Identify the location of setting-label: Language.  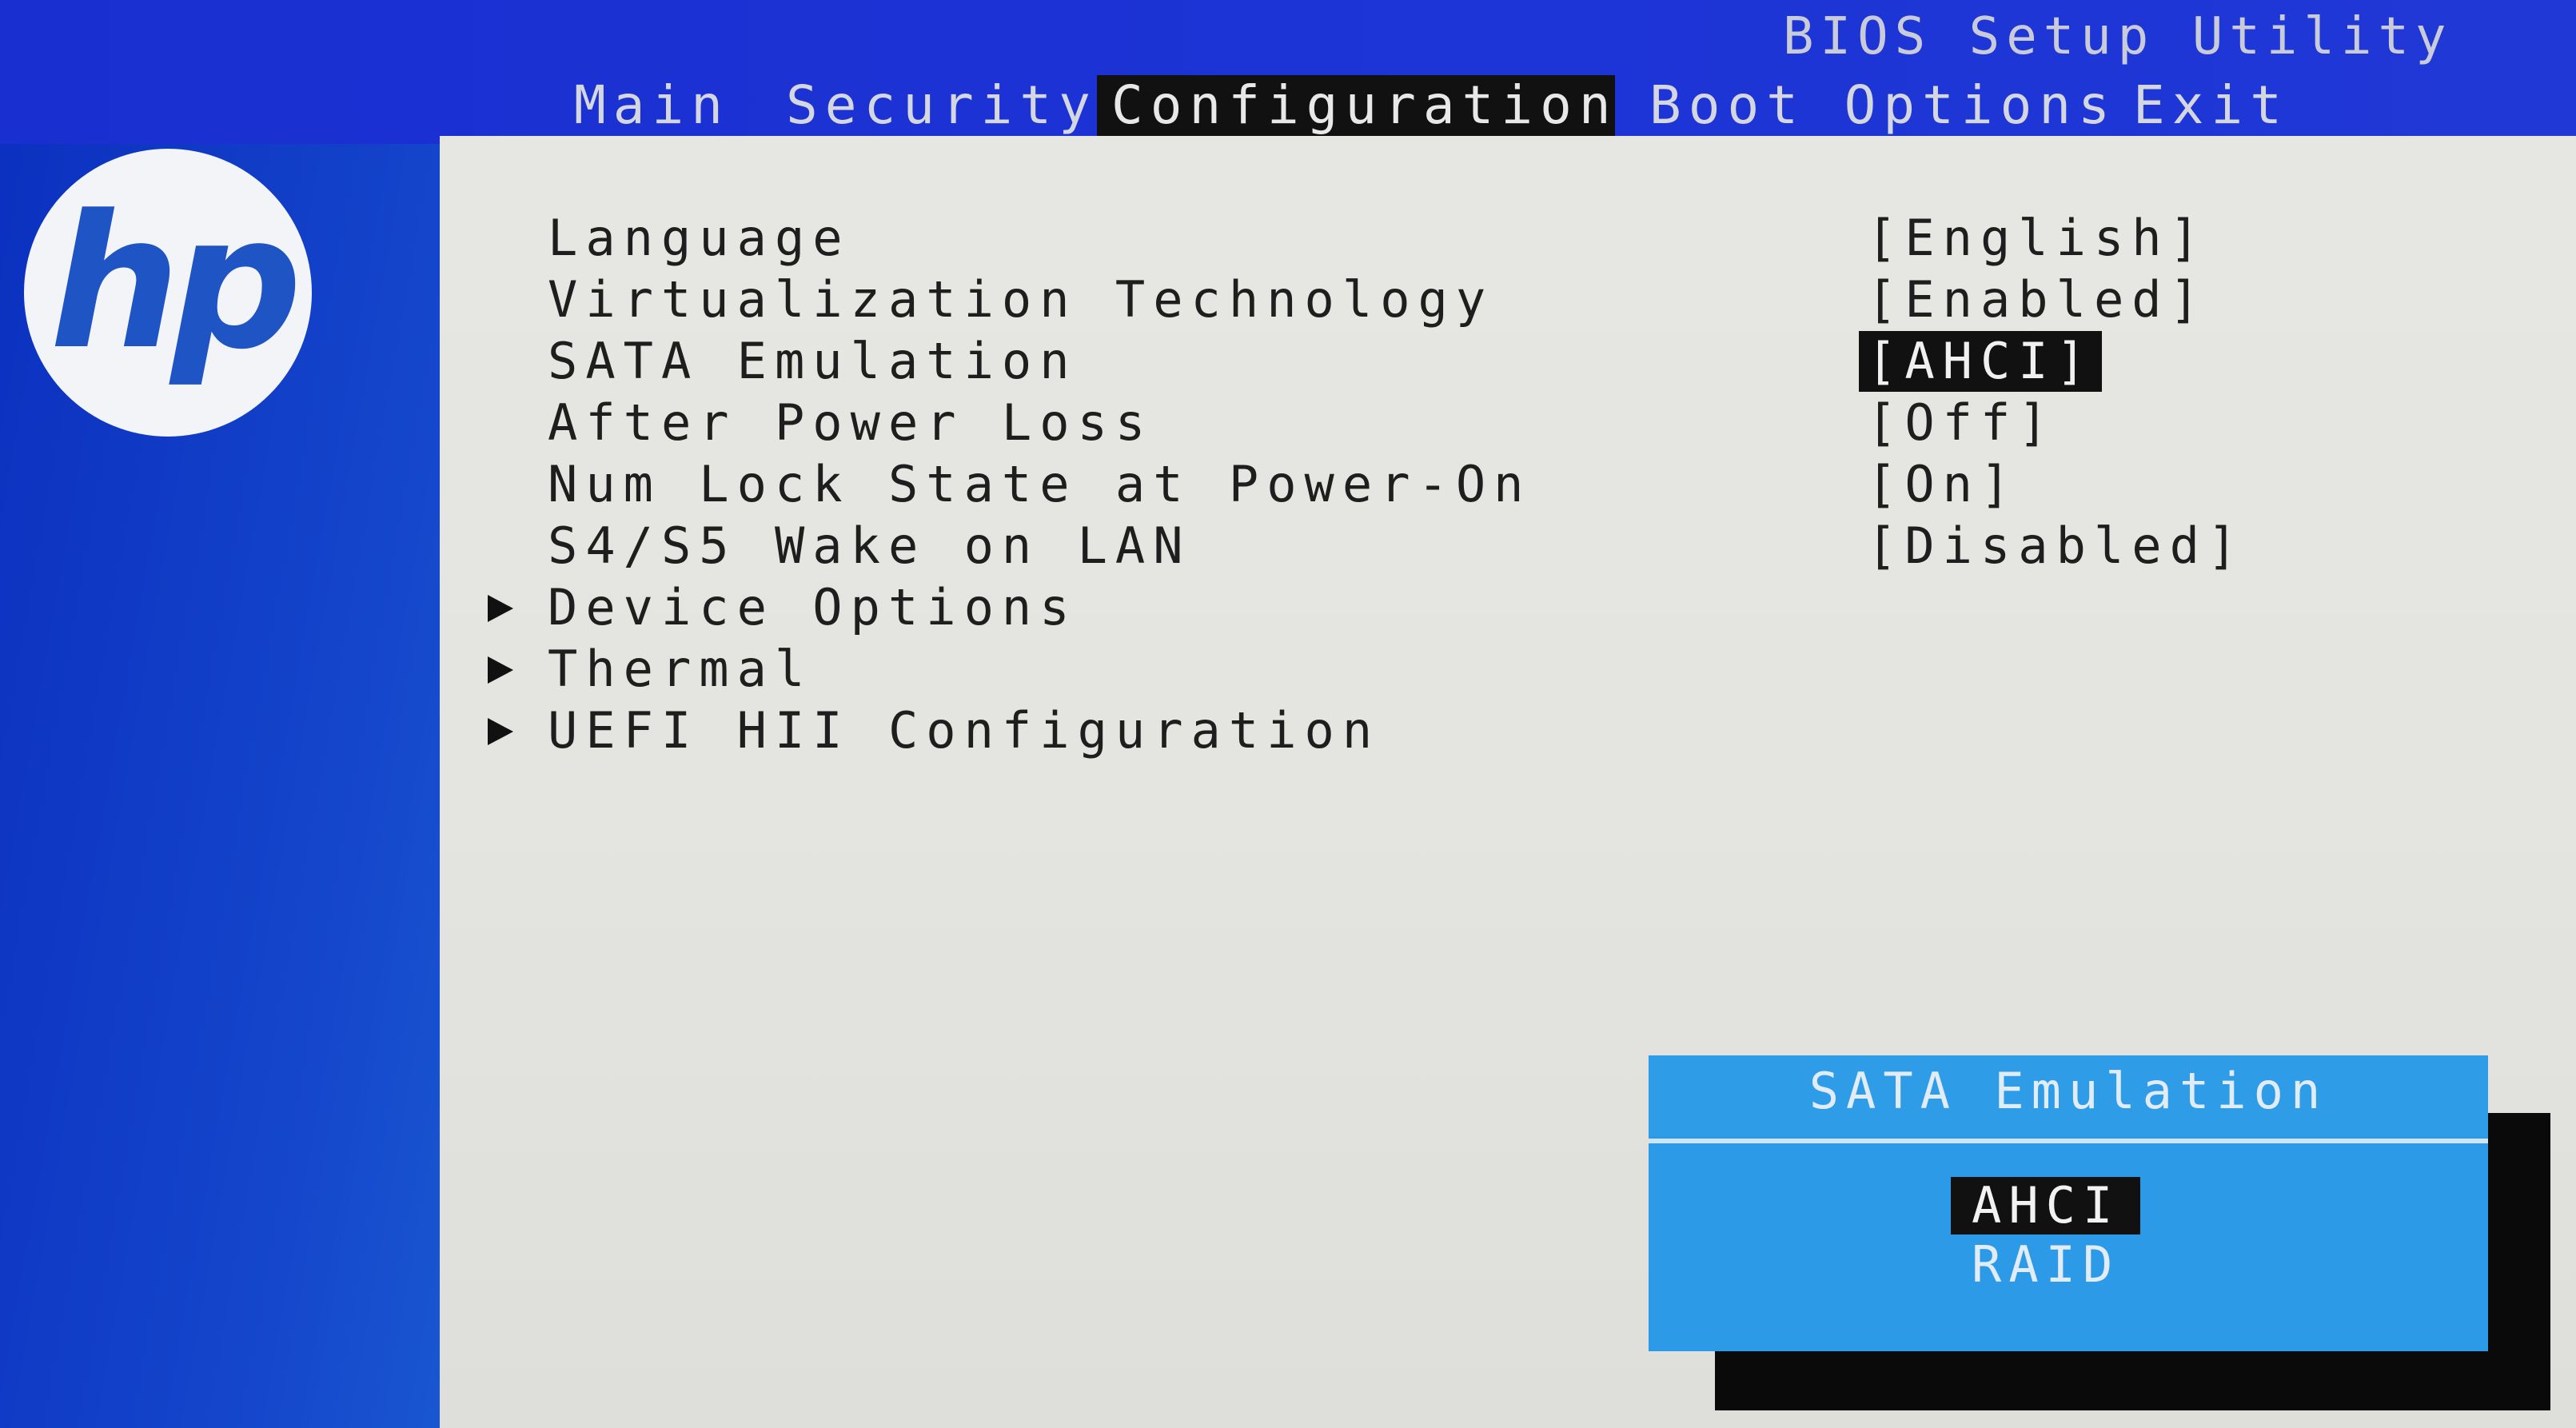
(699, 238).